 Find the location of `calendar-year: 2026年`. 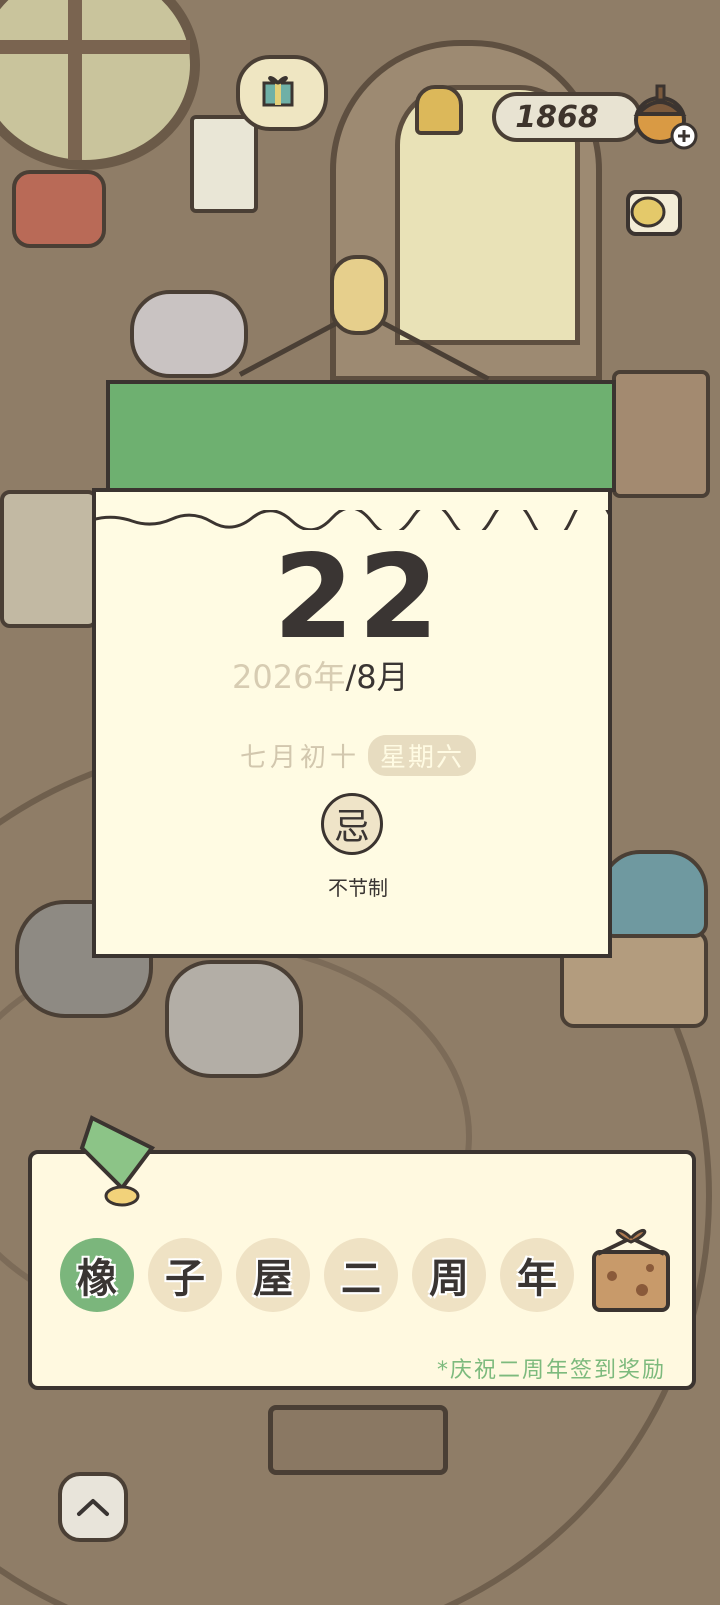

calendar-year: 2026年 is located at coordinates (289, 677).